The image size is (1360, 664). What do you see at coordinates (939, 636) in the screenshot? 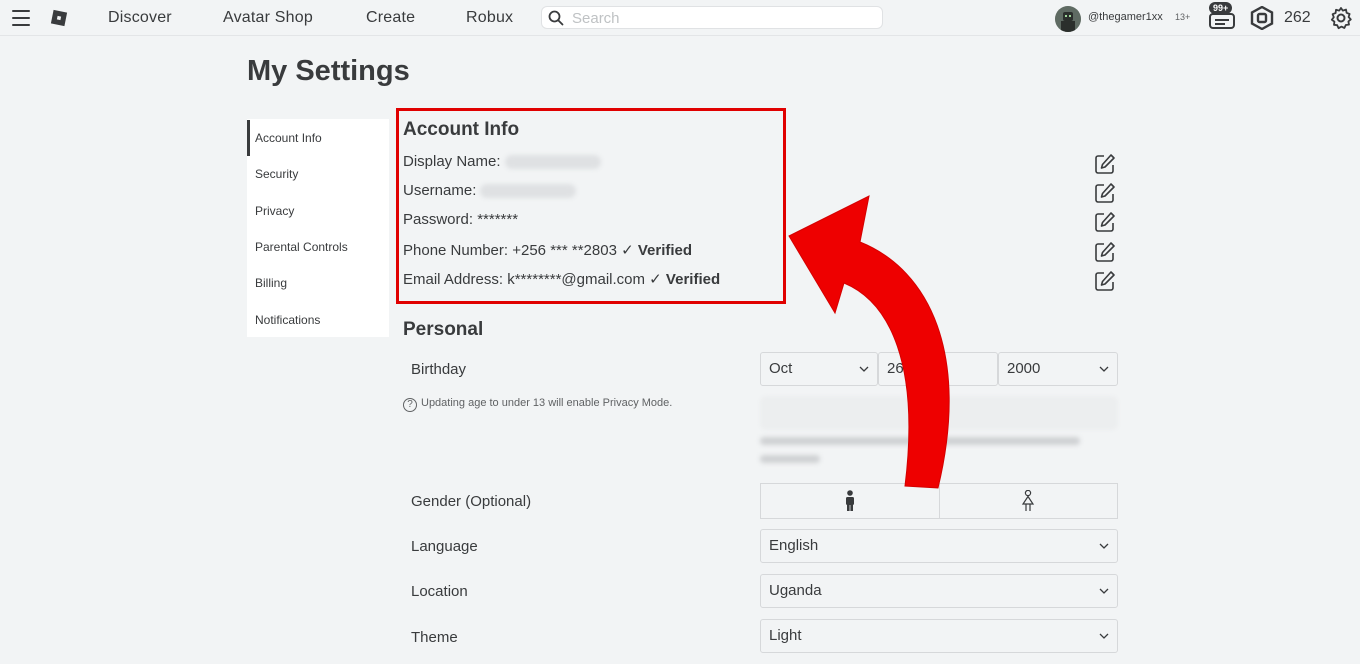
I see `theme-select: Light` at bounding box center [939, 636].